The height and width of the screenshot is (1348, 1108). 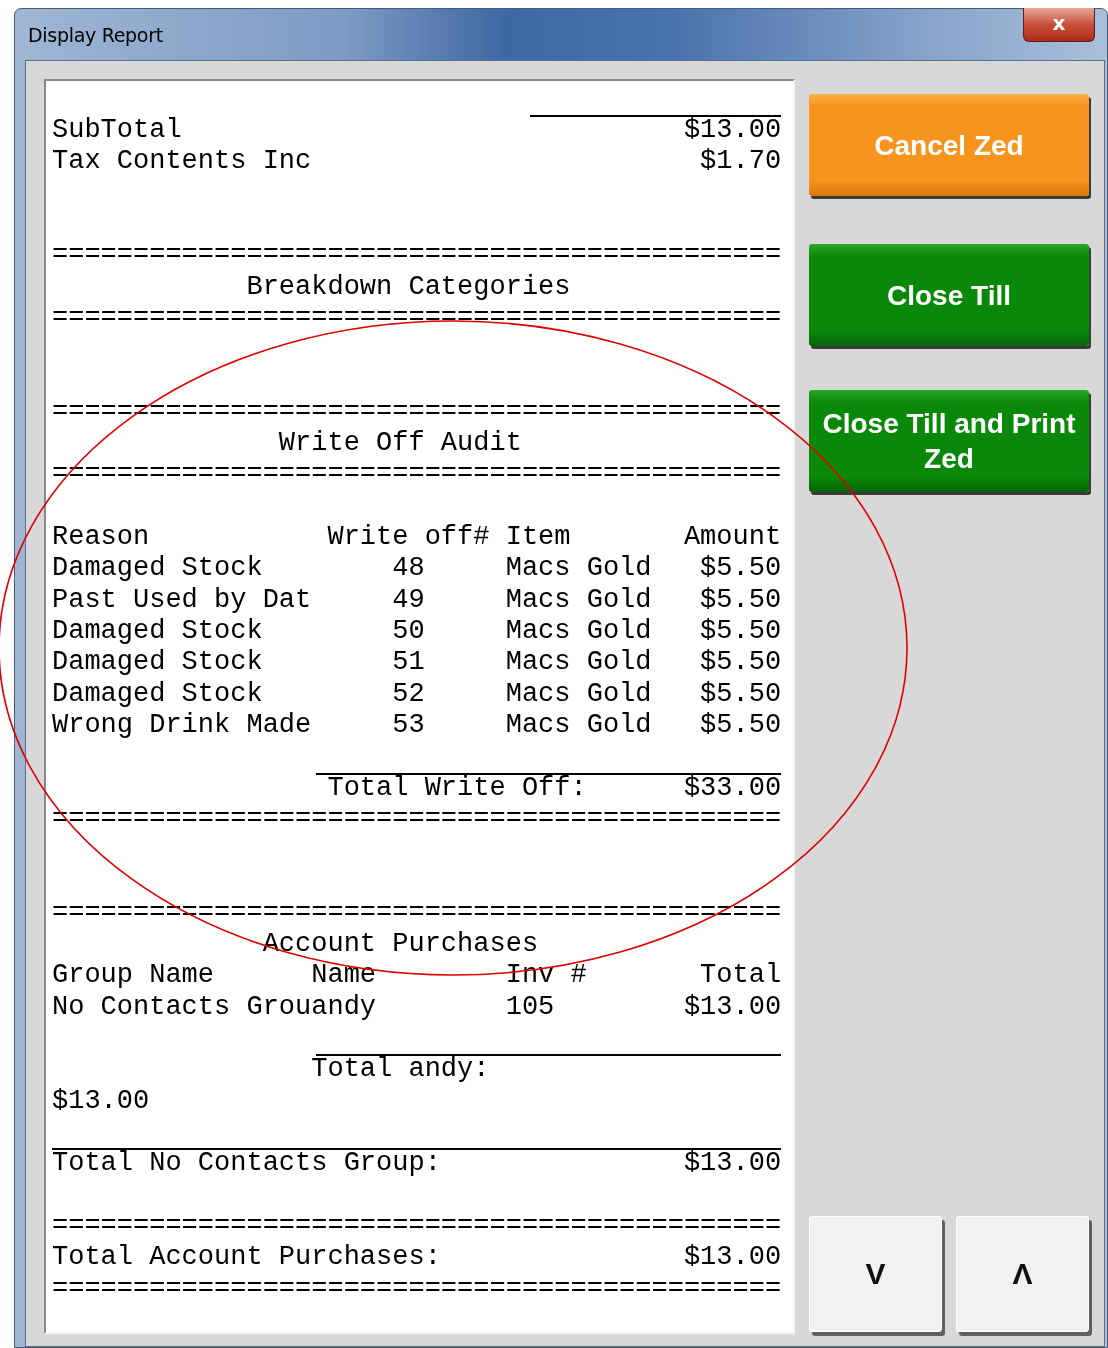 What do you see at coordinates (417, 1163) in the screenshot?
I see `report-line: Total No Contacts Group: $13.00` at bounding box center [417, 1163].